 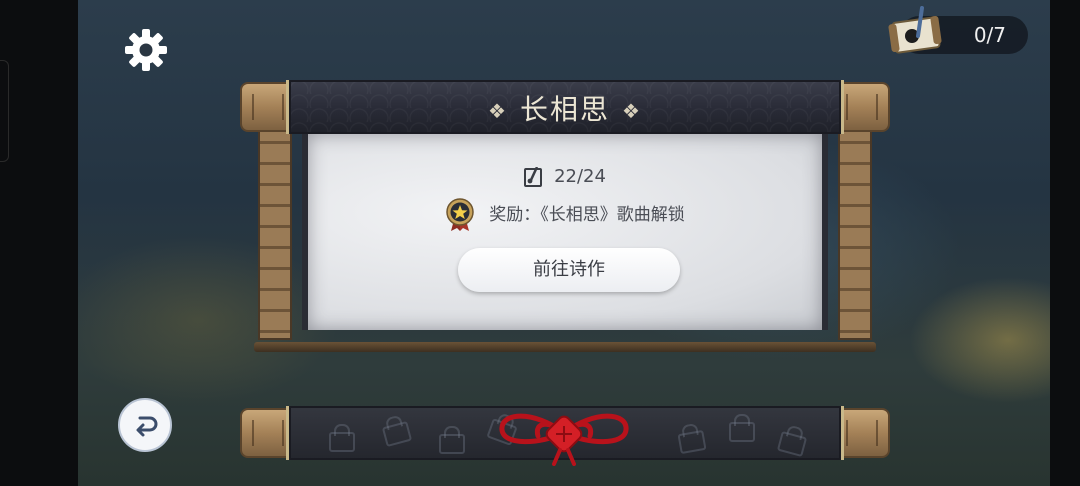 I want to click on gear-icon, so click(x=146, y=50).